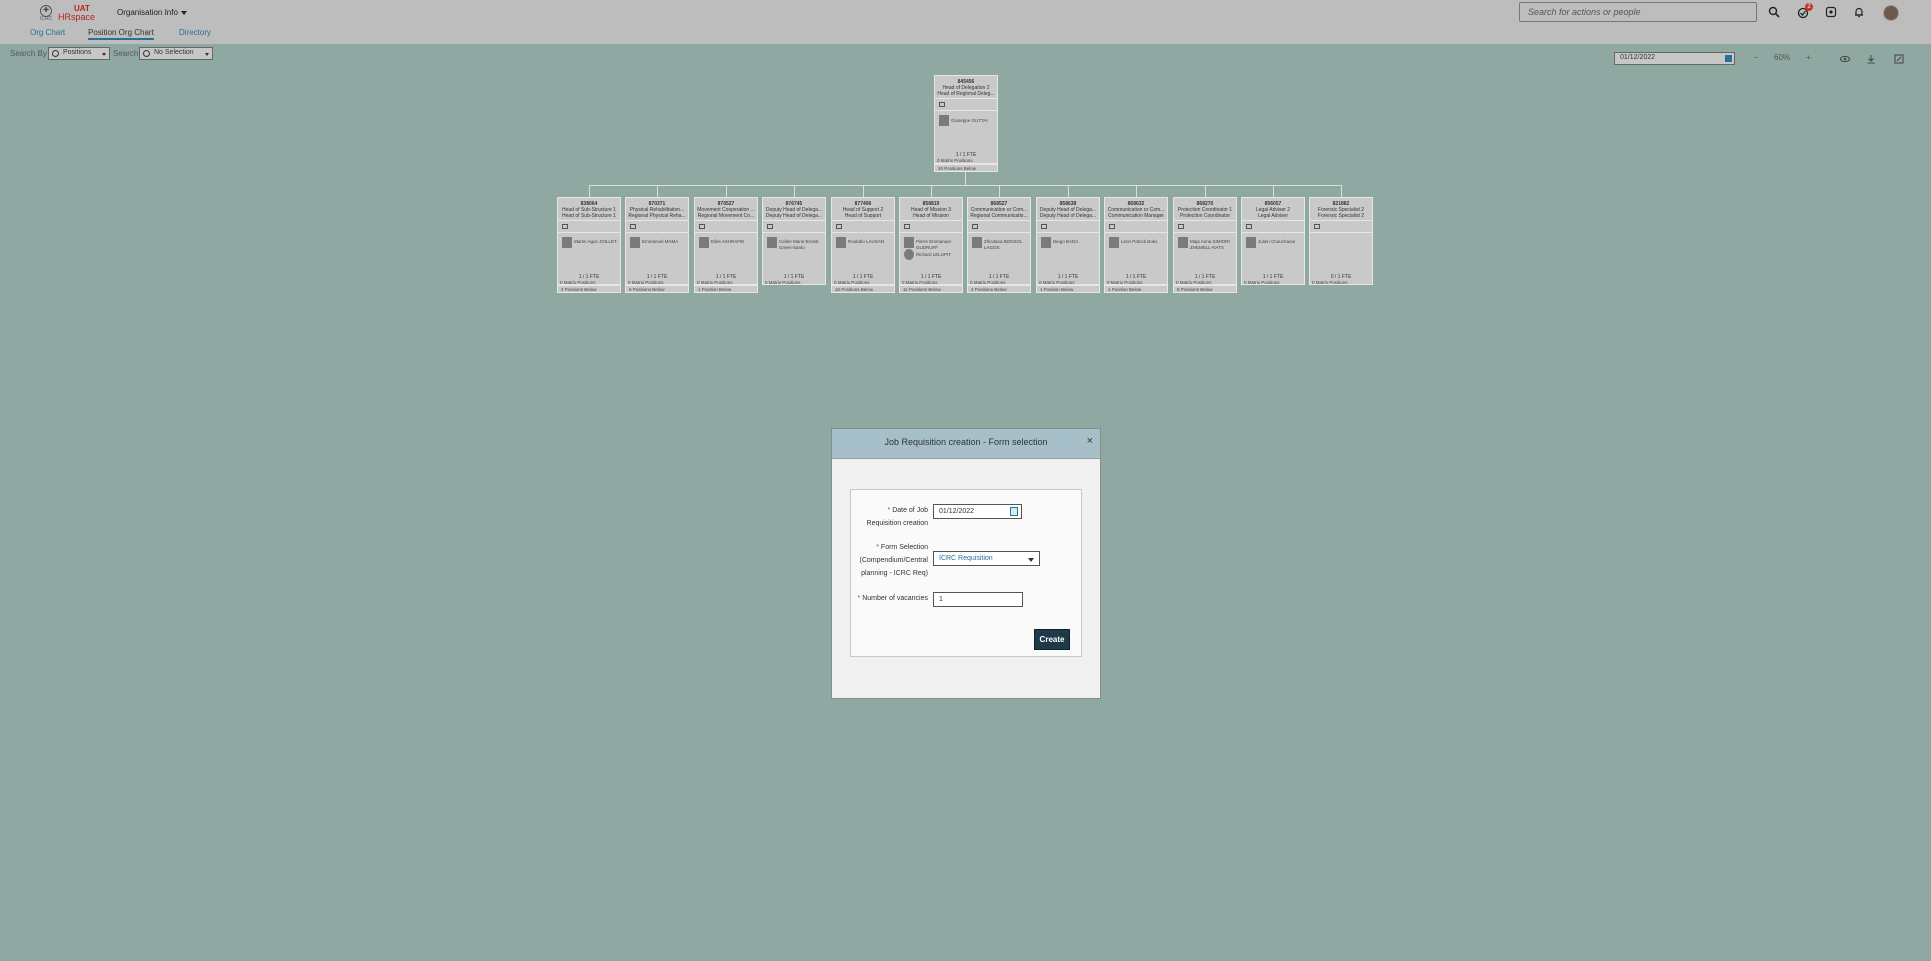 Image resolution: width=1931 pixels, height=961 pixels. I want to click on incumbent-name: Emmanuel MAMA, so click(664, 242).